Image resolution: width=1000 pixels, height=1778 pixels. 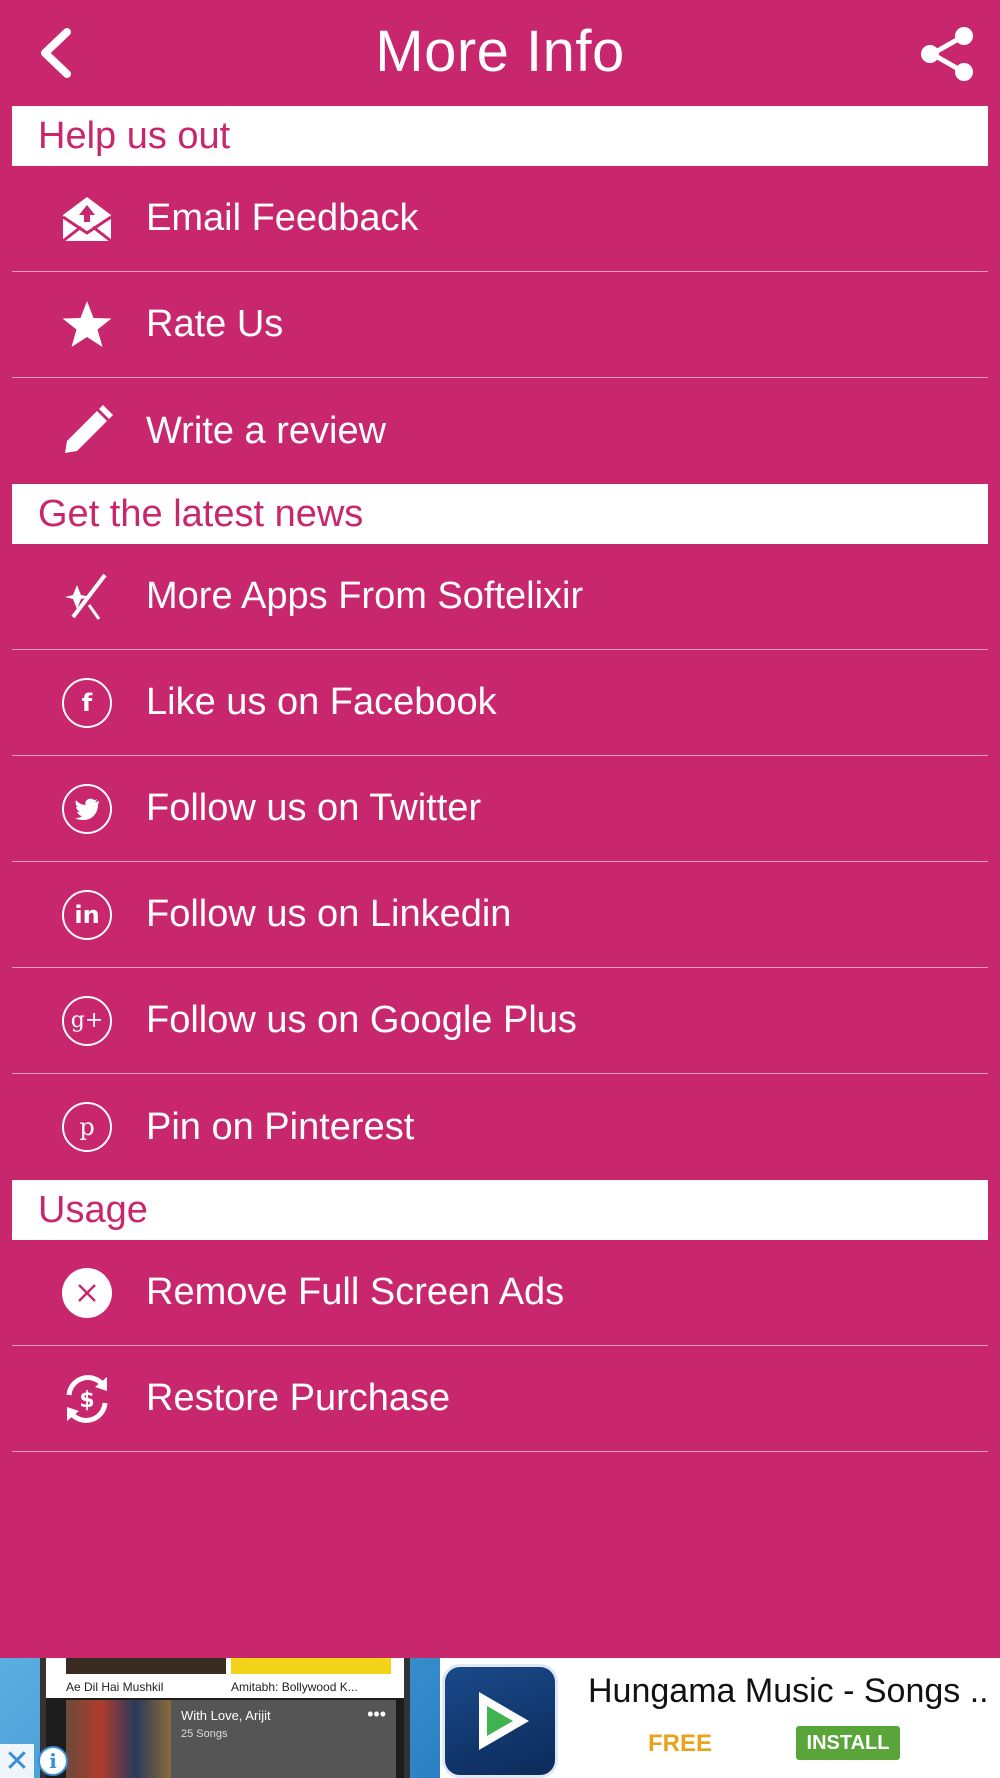 I want to click on linkedin-icon: in, so click(x=87, y=915).